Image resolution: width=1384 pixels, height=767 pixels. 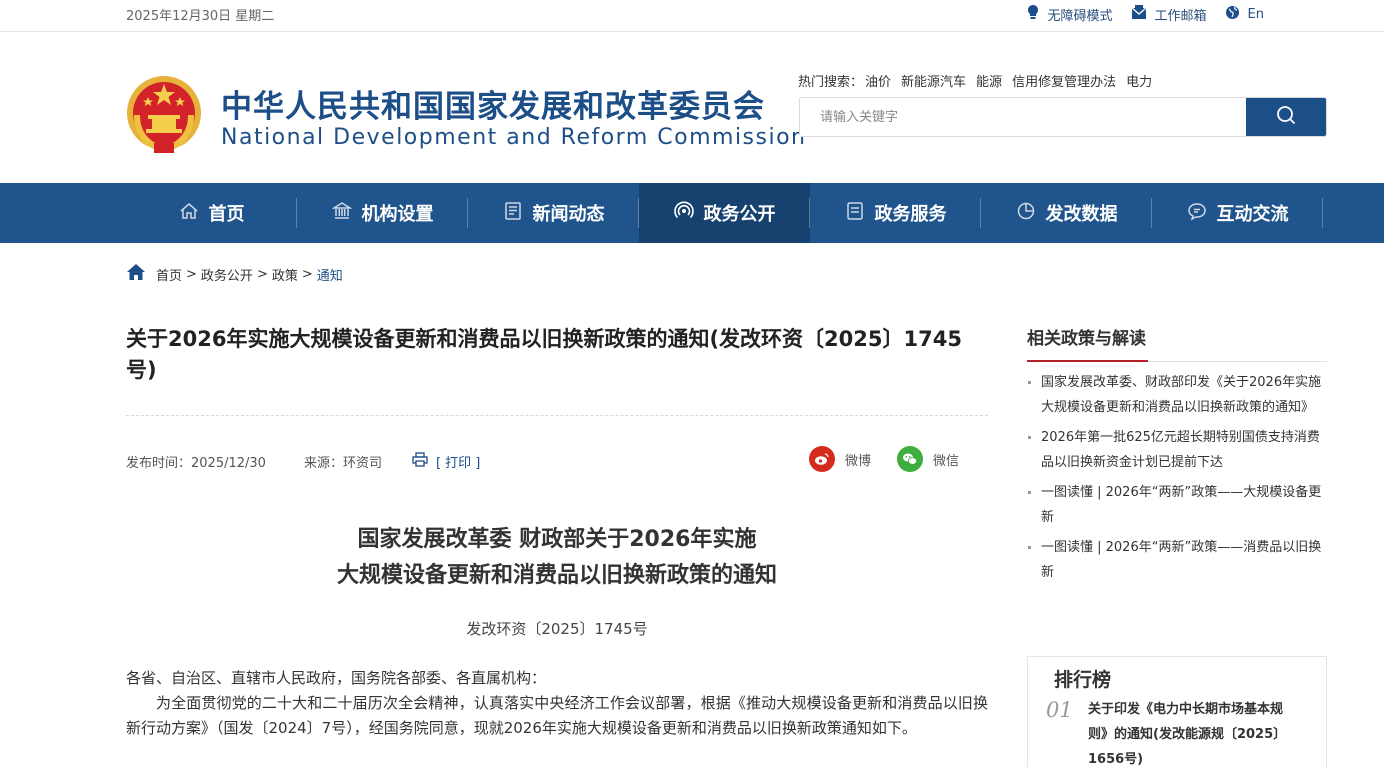 What do you see at coordinates (878, 80) in the screenshot?
I see `hot-search-item: 油价` at bounding box center [878, 80].